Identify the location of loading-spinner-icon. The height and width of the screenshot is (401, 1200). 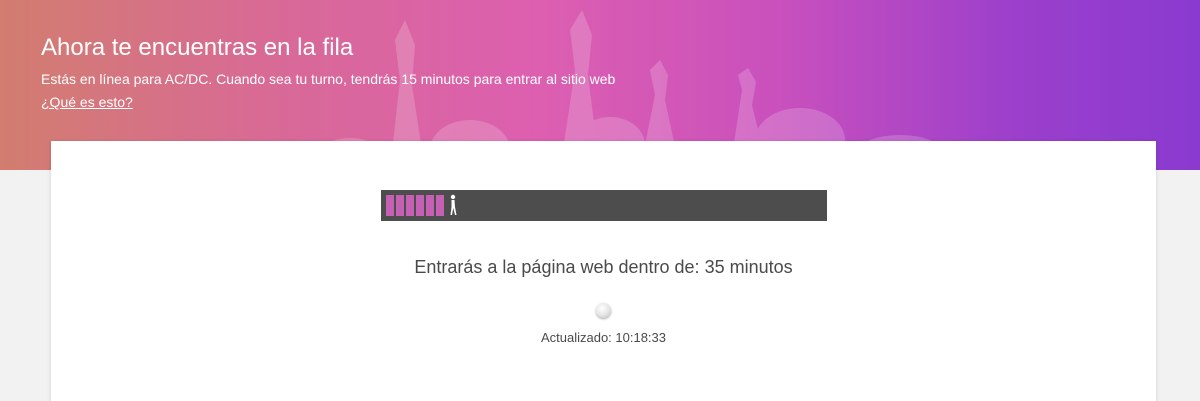
(603, 310).